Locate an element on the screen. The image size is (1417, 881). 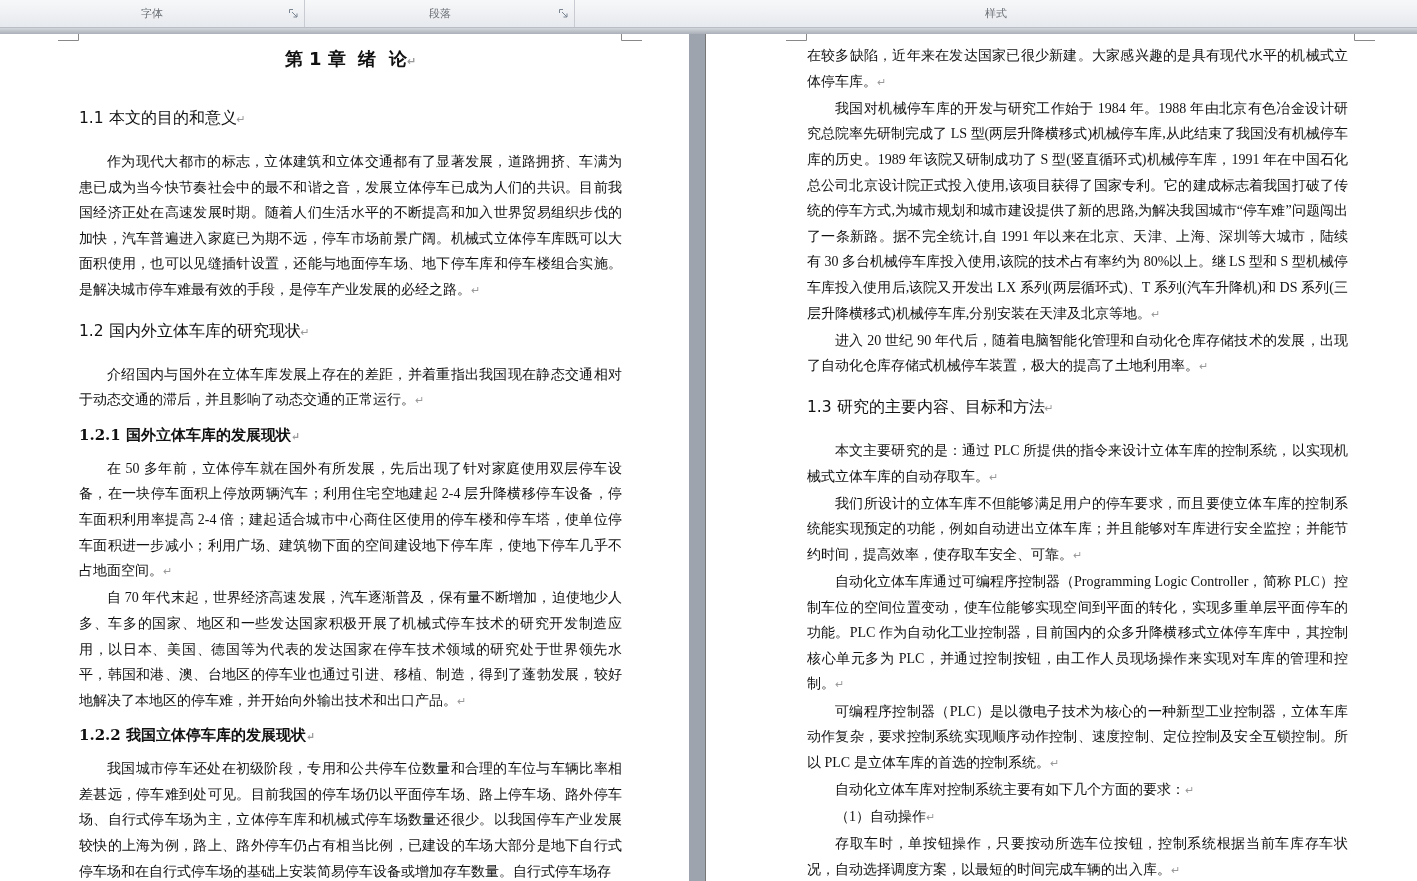
section-heading: 1.1 本文的目的和意义↵ is located at coordinates (163, 118).